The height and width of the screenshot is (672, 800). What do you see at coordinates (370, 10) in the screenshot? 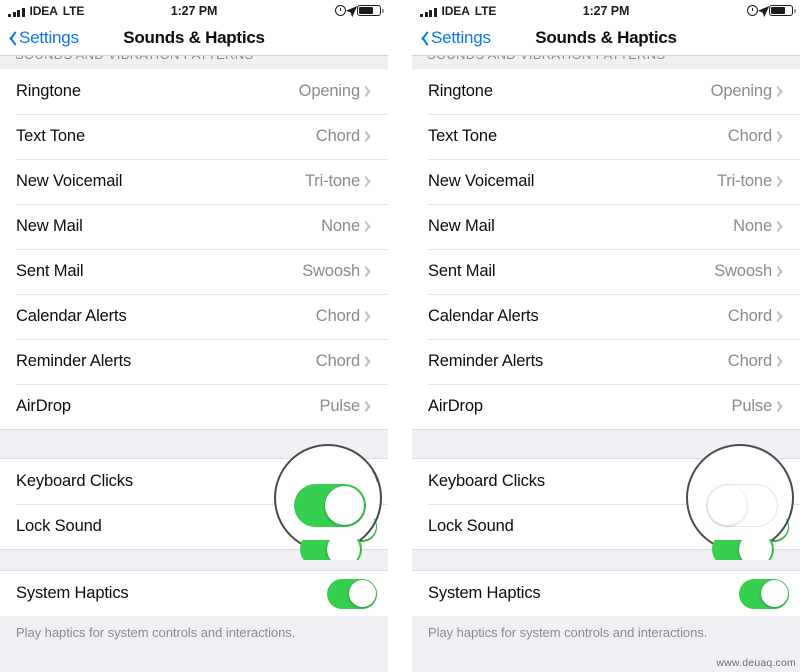
I see `battery-icon` at bounding box center [370, 10].